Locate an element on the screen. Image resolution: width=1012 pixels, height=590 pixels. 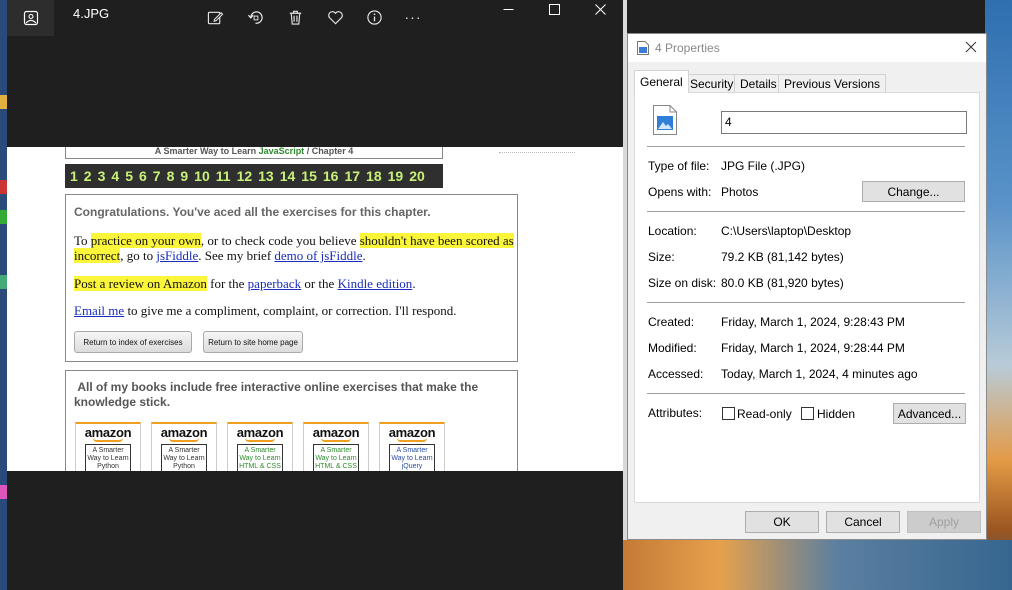
exercise-number: 7 is located at coordinates (156, 176).